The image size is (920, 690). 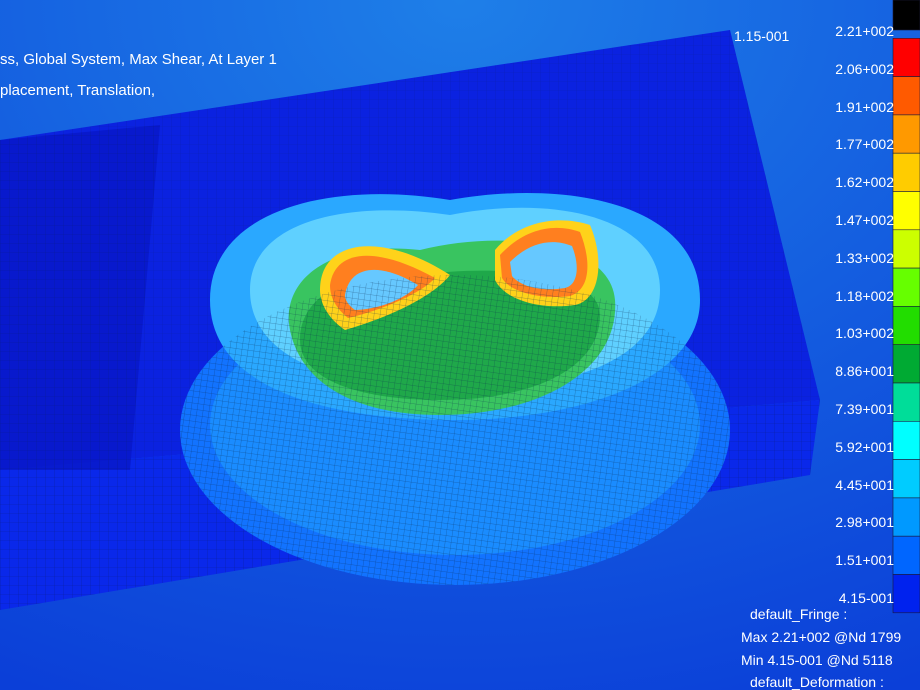 What do you see at coordinates (864, 446) in the screenshot?
I see `legend-tick-label: 5.92+001` at bounding box center [864, 446].